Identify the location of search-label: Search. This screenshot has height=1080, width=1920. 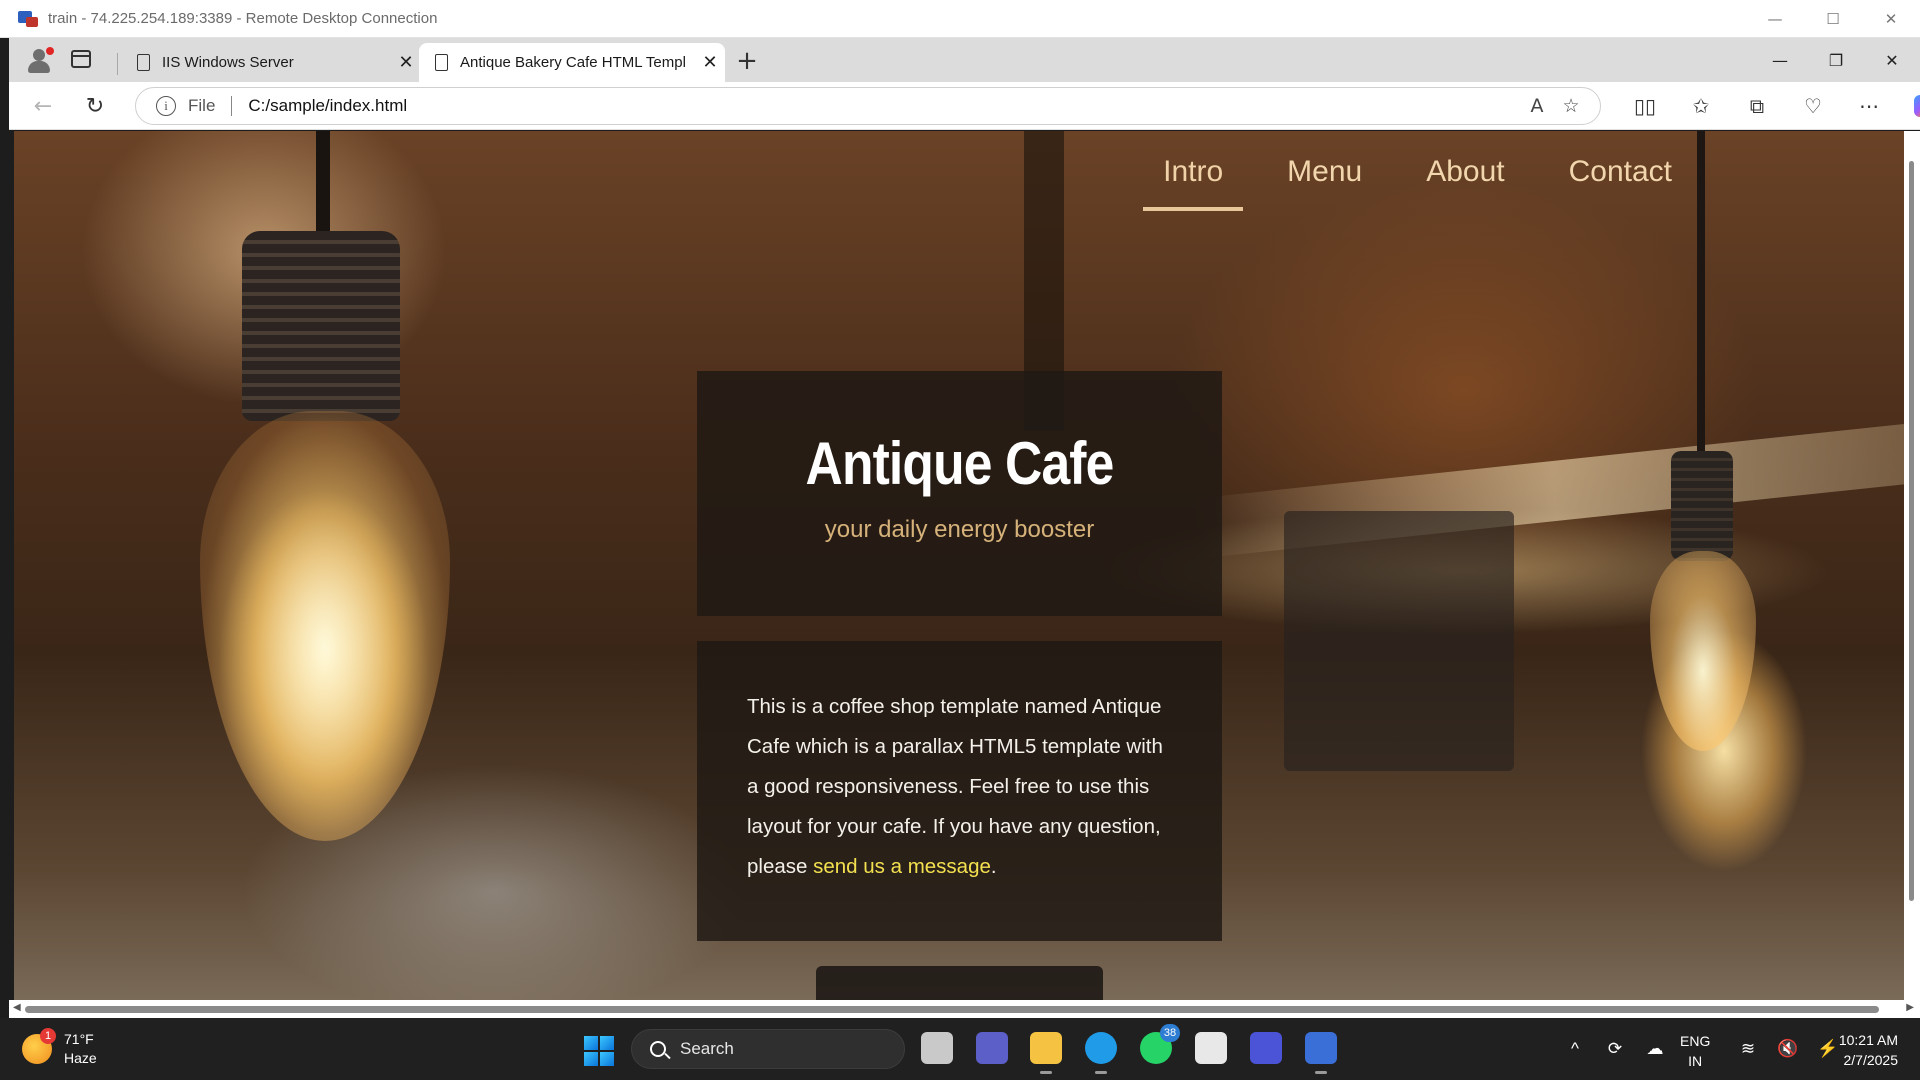
(707, 1048).